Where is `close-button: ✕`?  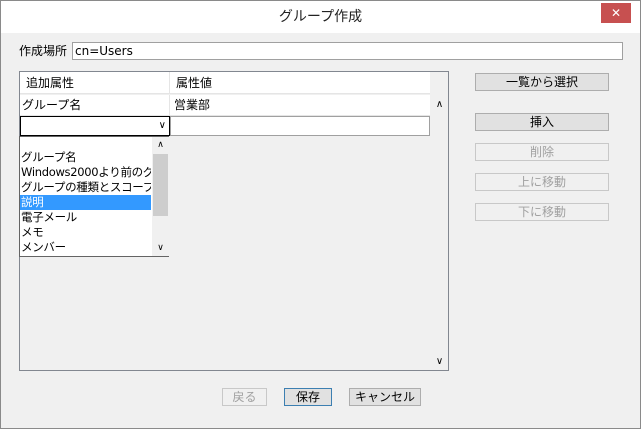
close-button: ✕ is located at coordinates (616, 13).